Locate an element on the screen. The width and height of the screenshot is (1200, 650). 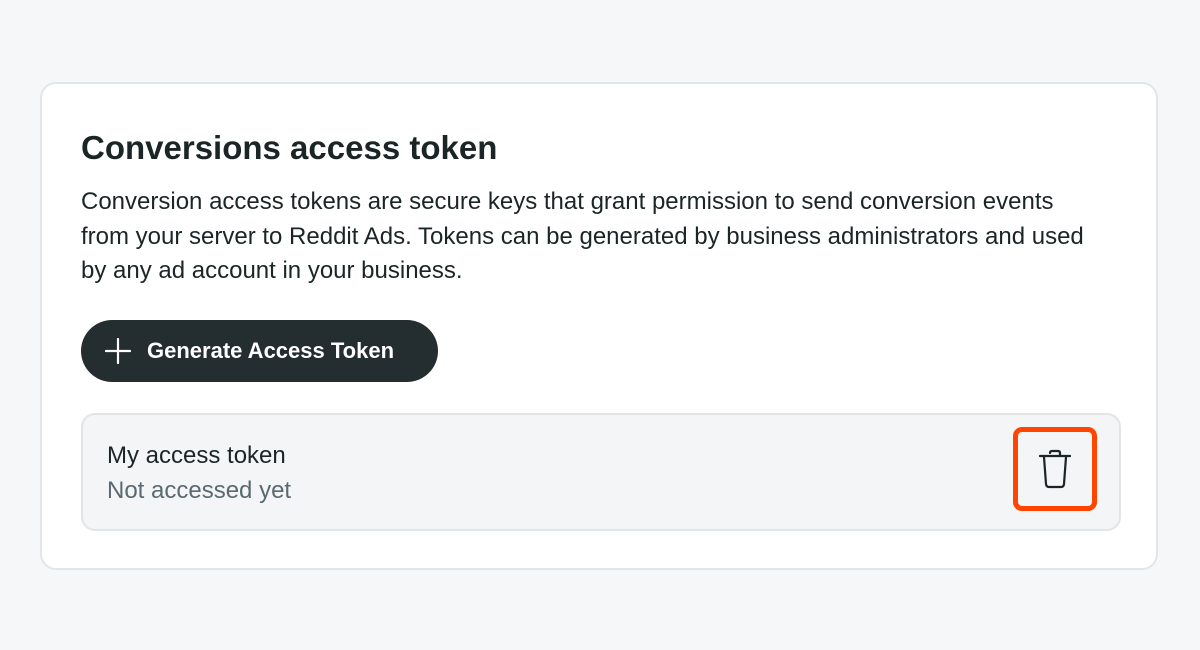
delete-token-button is located at coordinates (1055, 469).